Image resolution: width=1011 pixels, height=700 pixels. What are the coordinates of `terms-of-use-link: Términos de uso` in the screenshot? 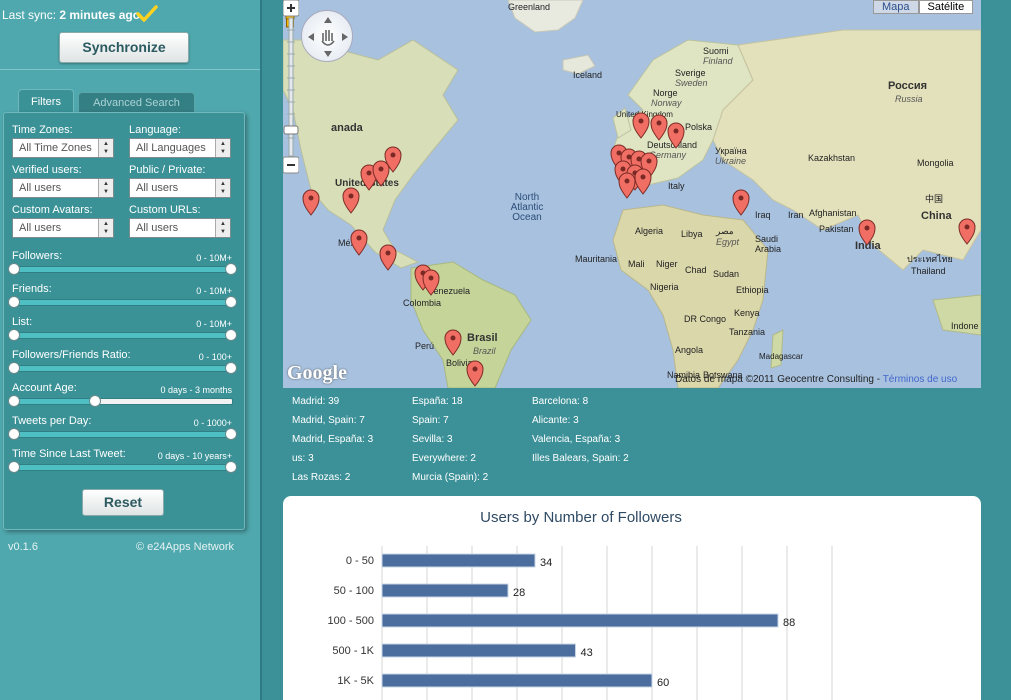 It's located at (920, 379).